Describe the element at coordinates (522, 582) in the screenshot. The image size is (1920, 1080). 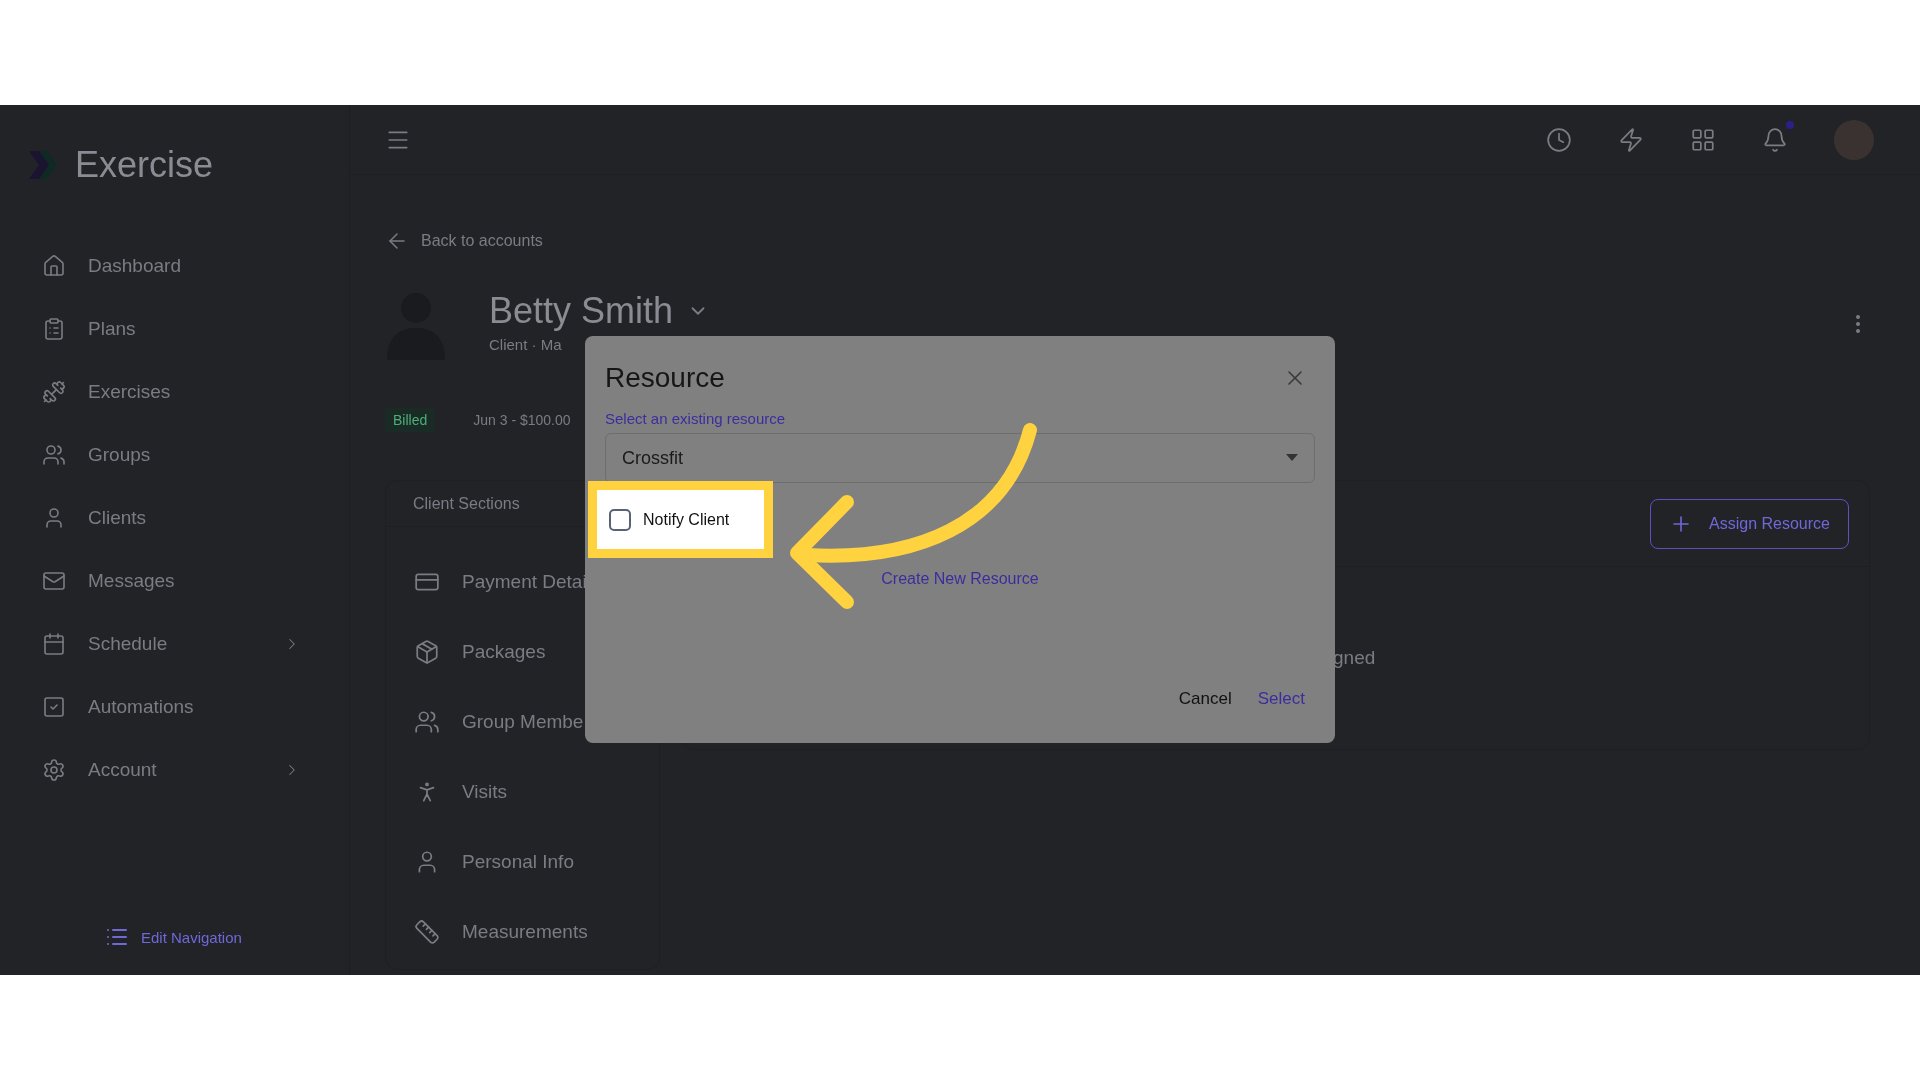
I see `section-item: Payment Detai` at that location.